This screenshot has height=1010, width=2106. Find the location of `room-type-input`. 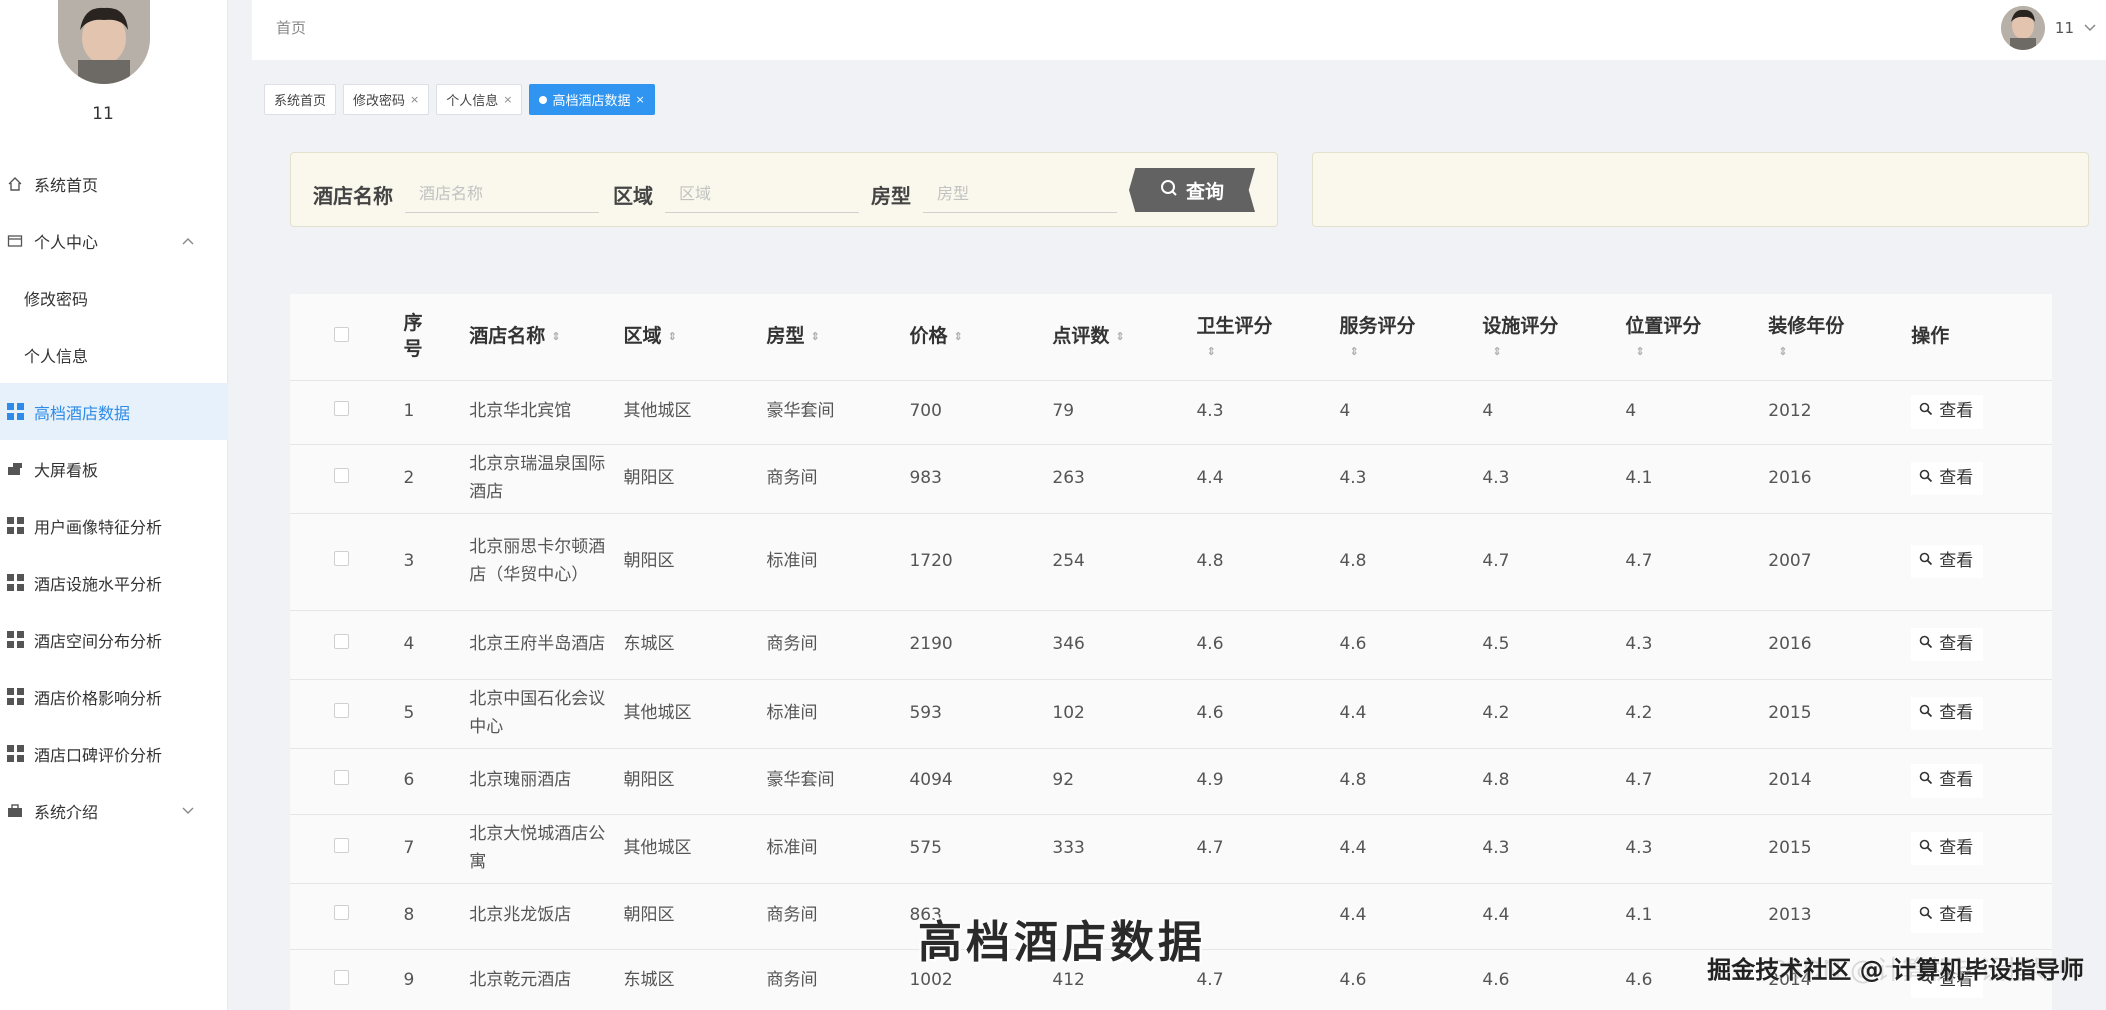

room-type-input is located at coordinates (1020, 194).